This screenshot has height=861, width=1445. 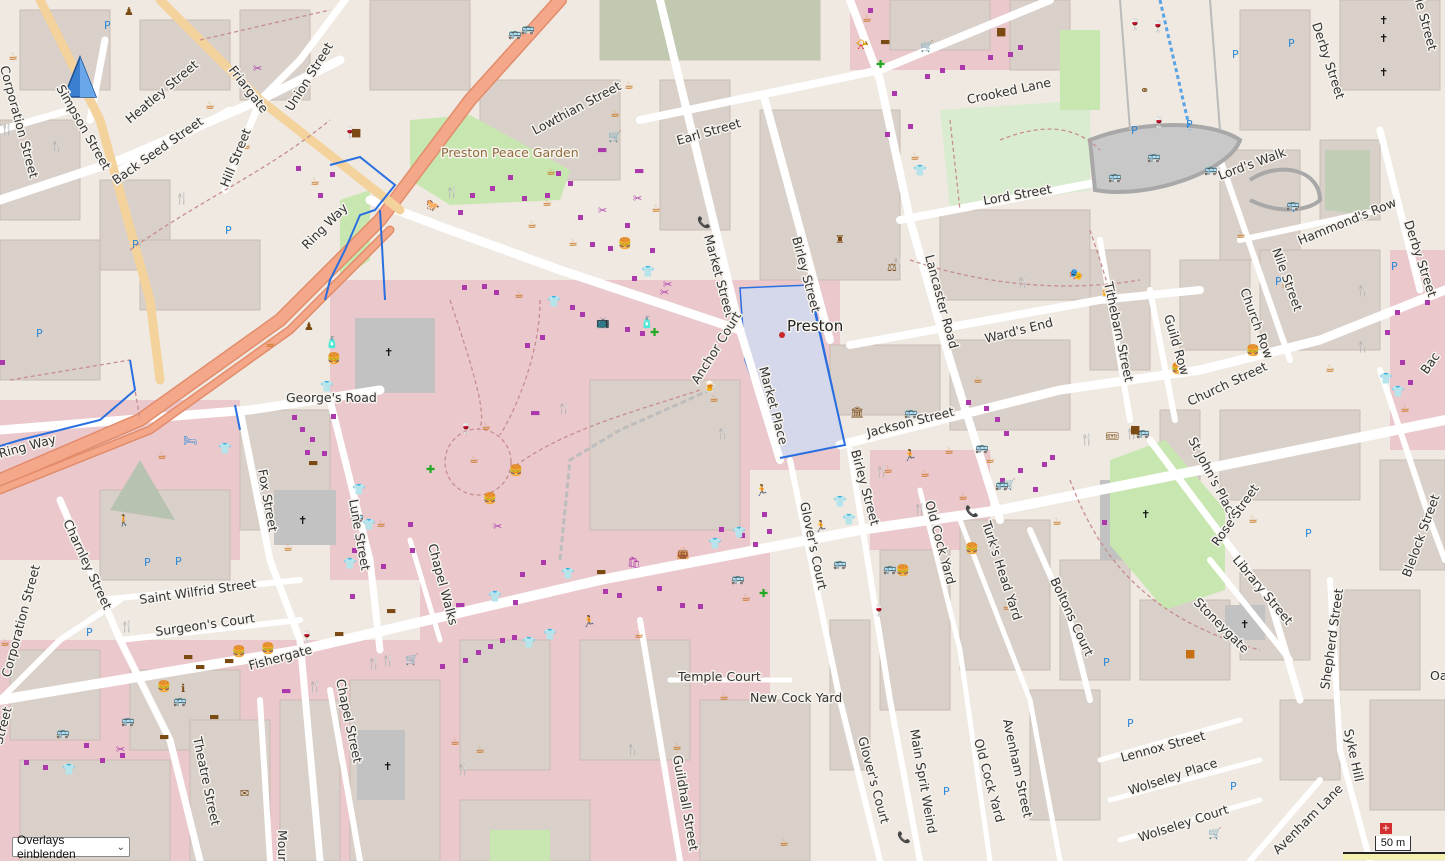 What do you see at coordinates (331, 397) in the screenshot?
I see `street-label: George's Road` at bounding box center [331, 397].